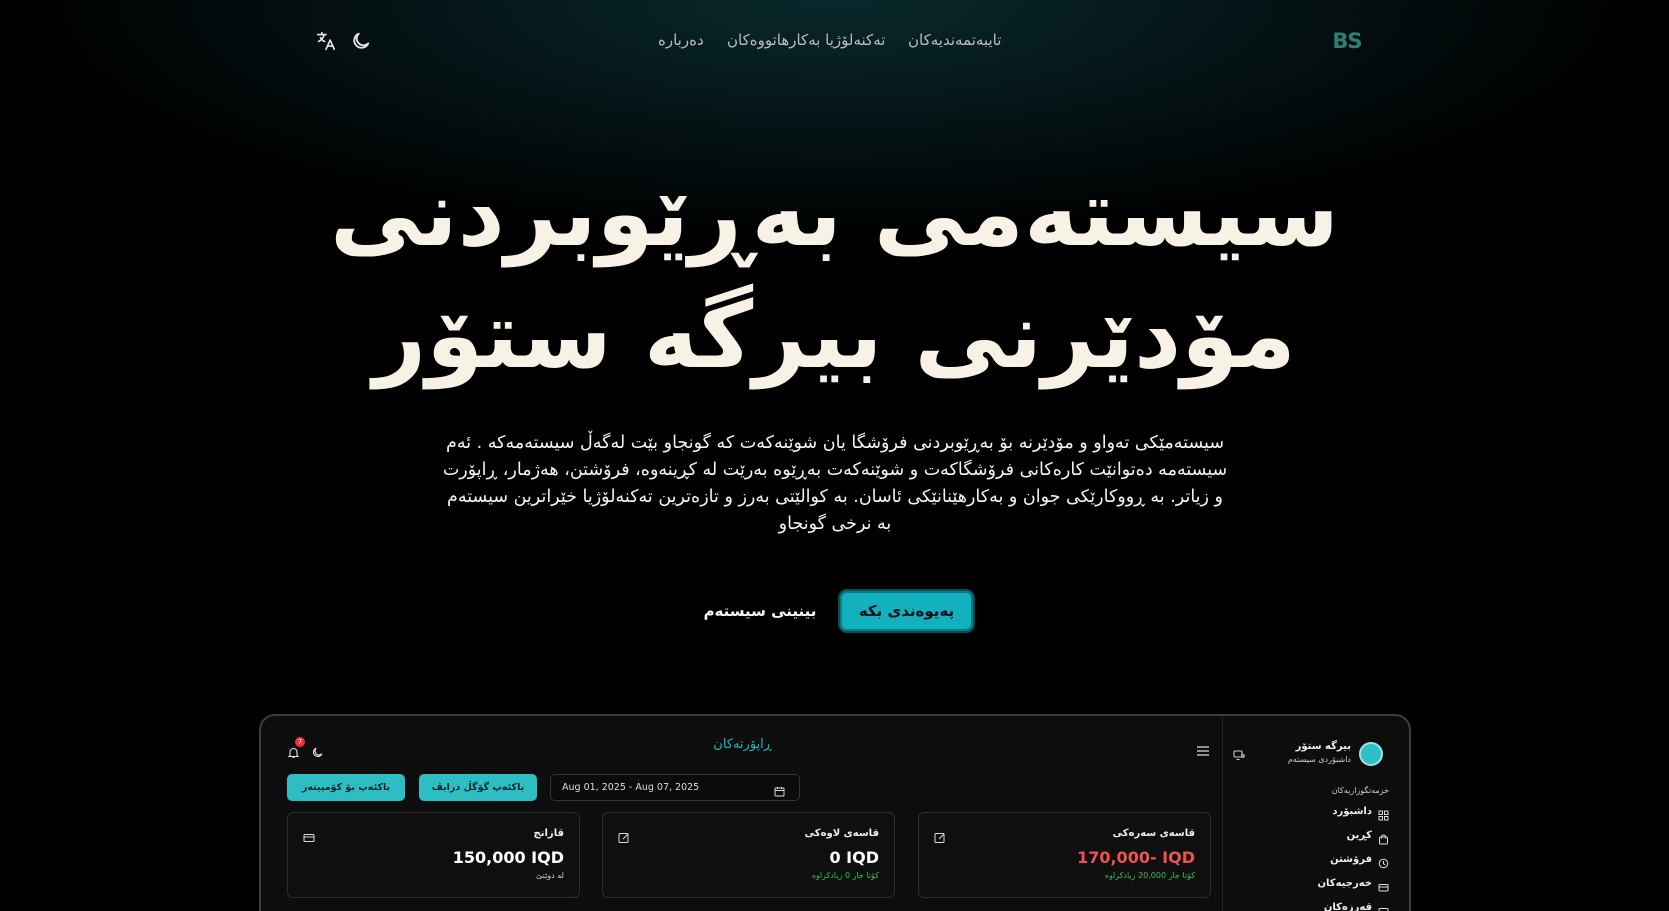 Image resolution: width=1669 pixels, height=911 pixels. I want to click on clock-icon, so click(1383, 861).